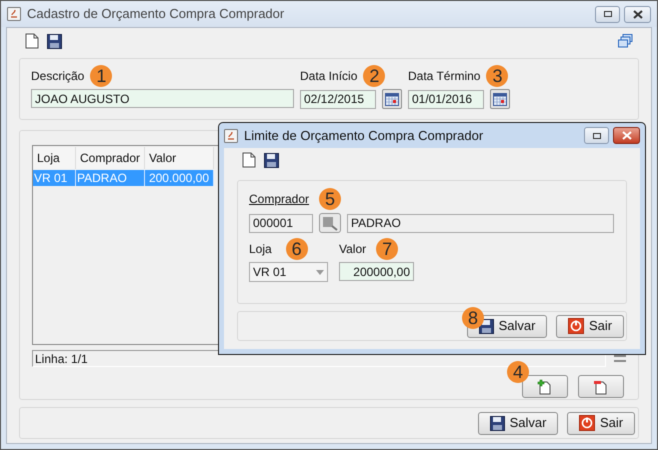 The width and height of the screenshot is (658, 450). Describe the element at coordinates (620, 358) in the screenshot. I see `grip-icon` at that location.